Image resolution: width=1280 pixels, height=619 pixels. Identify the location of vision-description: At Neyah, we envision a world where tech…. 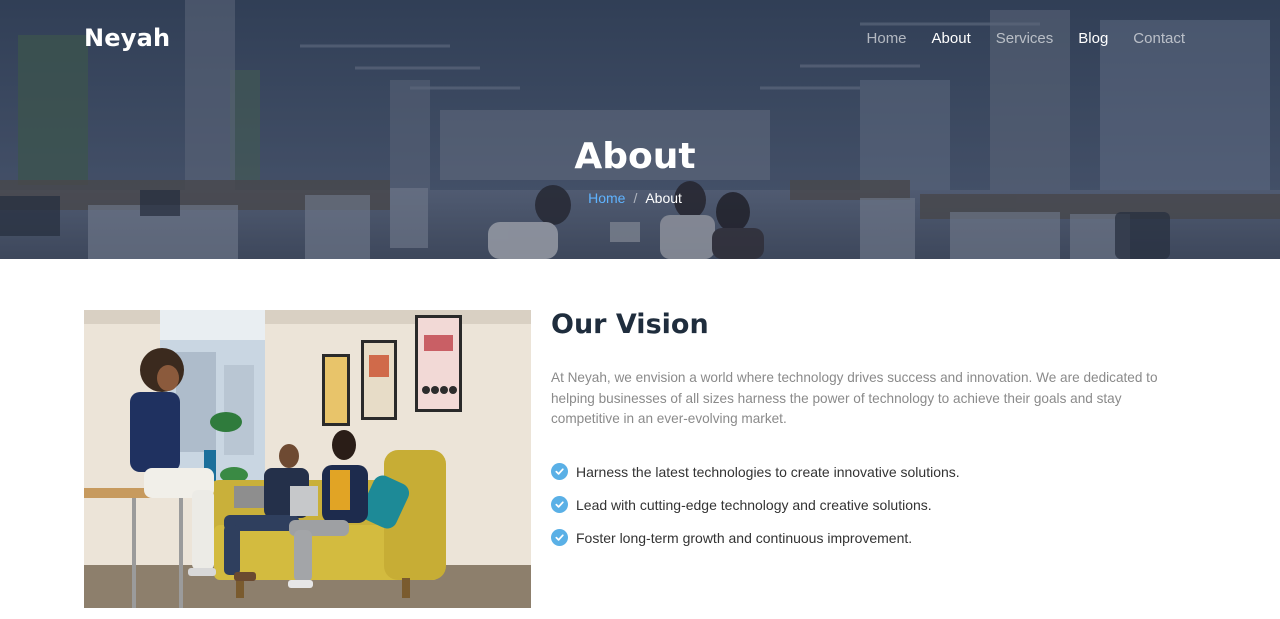
(854, 398).